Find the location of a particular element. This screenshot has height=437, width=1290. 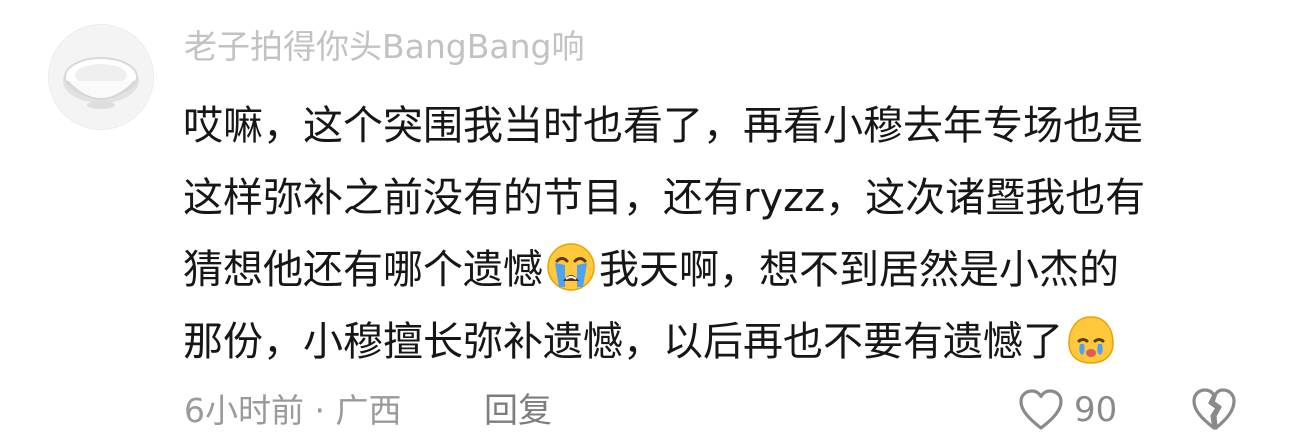

comment-line-text: 我天啊，想不到居然是小杰的 is located at coordinates (859, 270).